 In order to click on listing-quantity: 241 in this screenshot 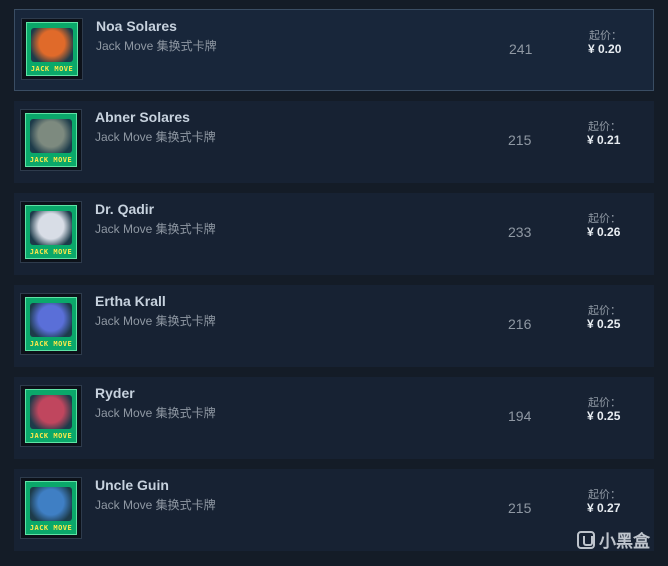, I will do `click(521, 49)`.